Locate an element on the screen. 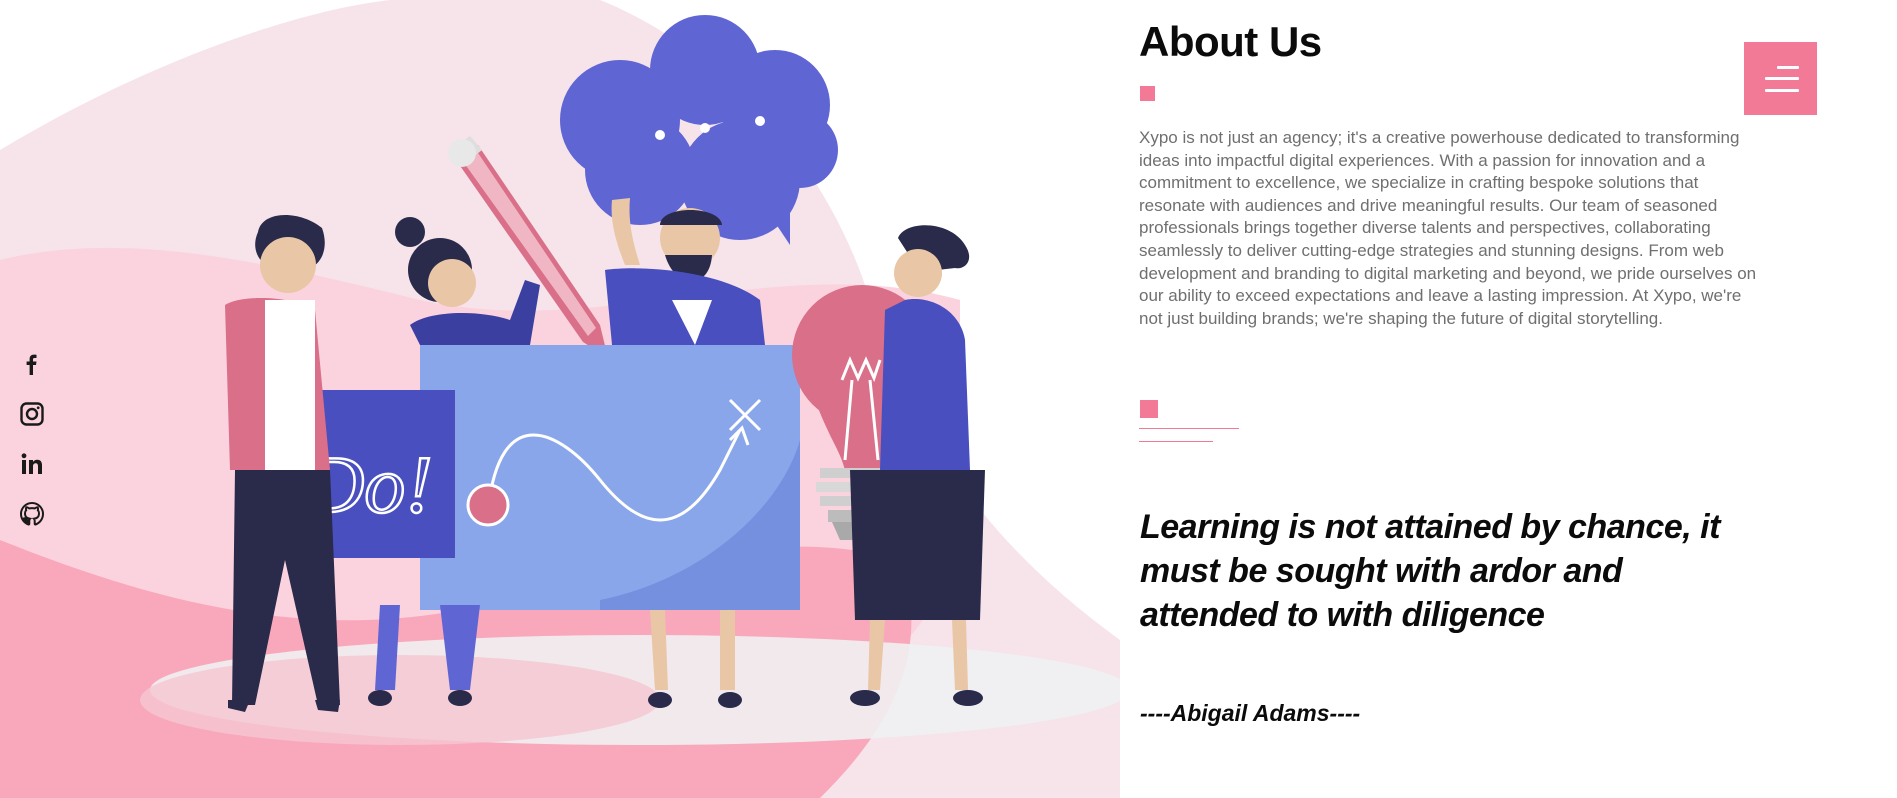  social-links is located at coordinates (32, 450).